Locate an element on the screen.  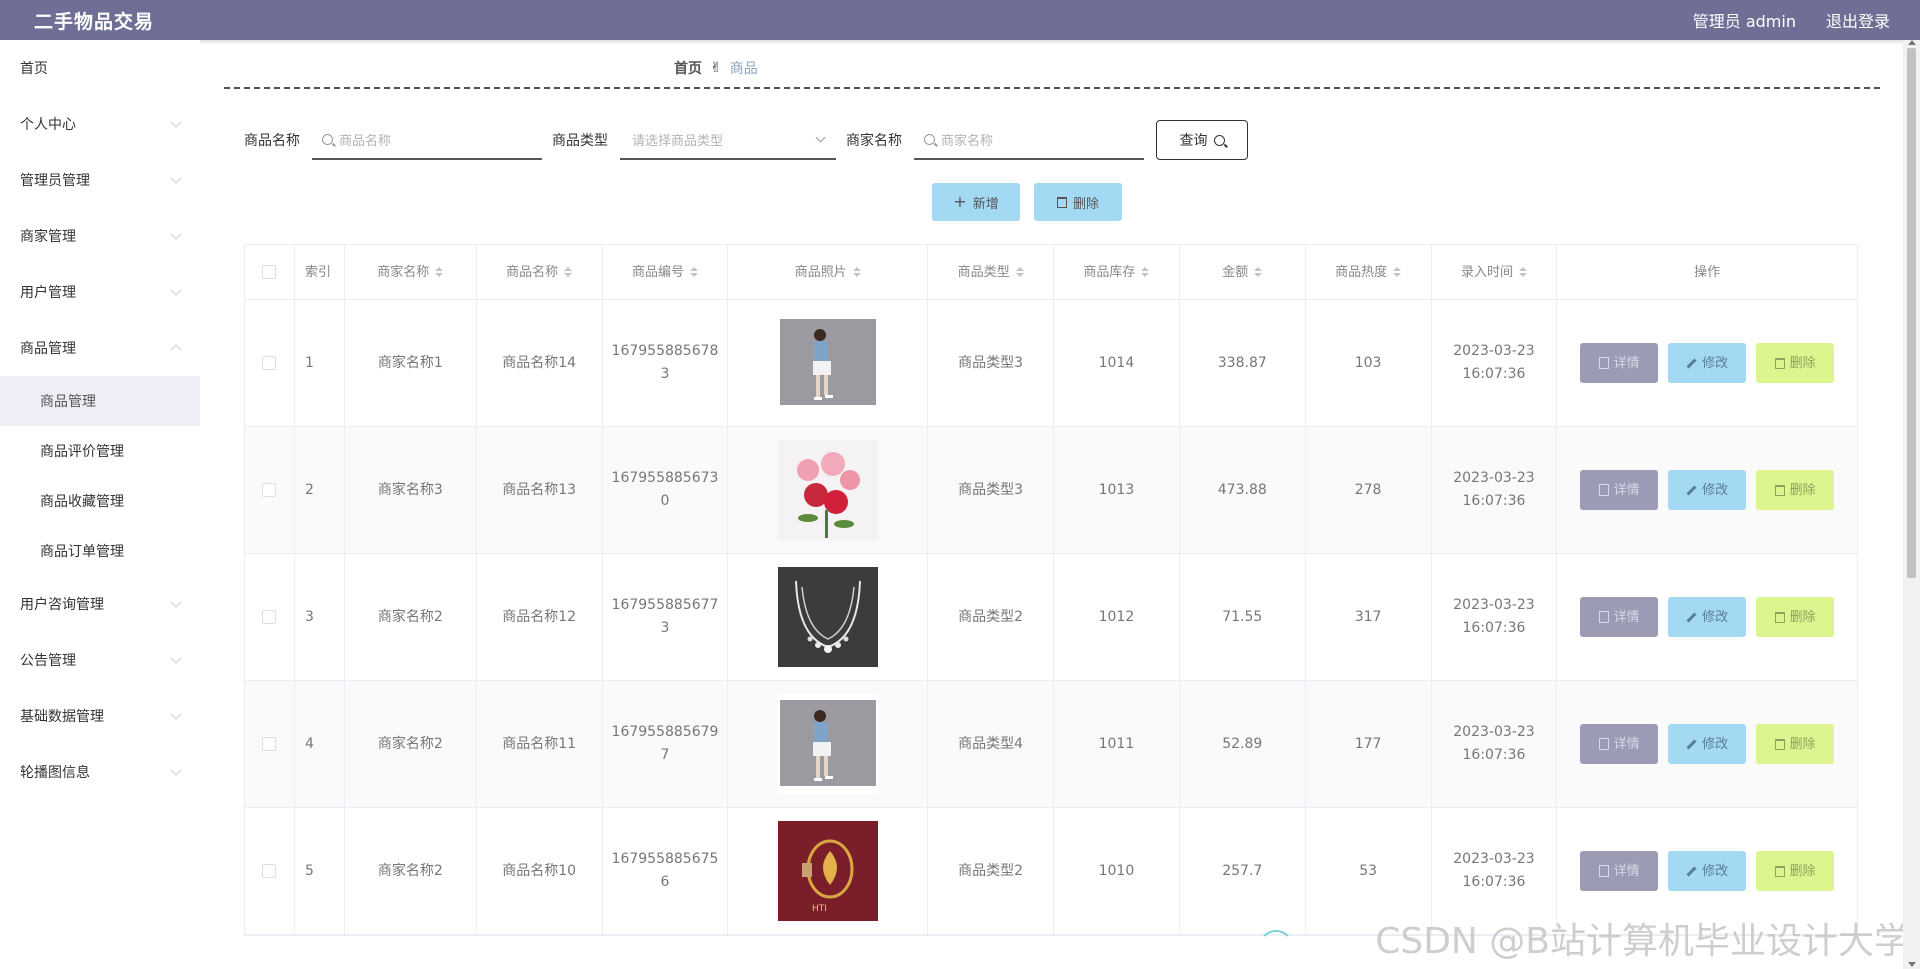
type-value: 商品类型2 is located at coordinates (991, 870).